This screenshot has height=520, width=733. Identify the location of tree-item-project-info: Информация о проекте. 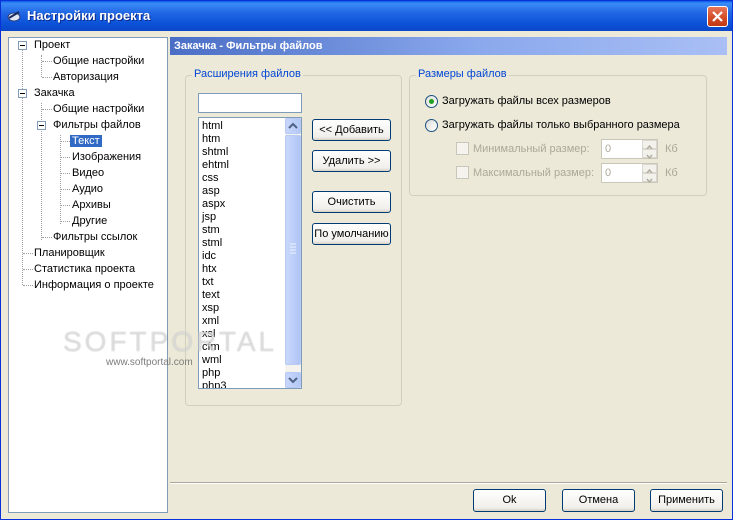
(94, 285).